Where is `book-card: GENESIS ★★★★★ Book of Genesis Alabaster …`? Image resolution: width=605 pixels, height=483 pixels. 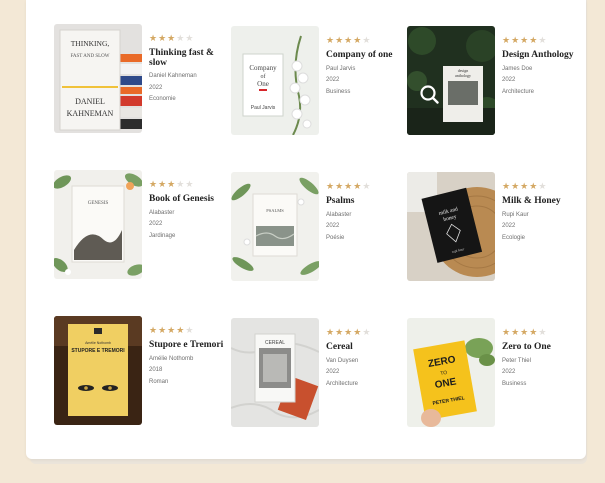 book-card: GENESIS ★★★★★ Book of Genesis Alabaster … is located at coordinates (139, 226).